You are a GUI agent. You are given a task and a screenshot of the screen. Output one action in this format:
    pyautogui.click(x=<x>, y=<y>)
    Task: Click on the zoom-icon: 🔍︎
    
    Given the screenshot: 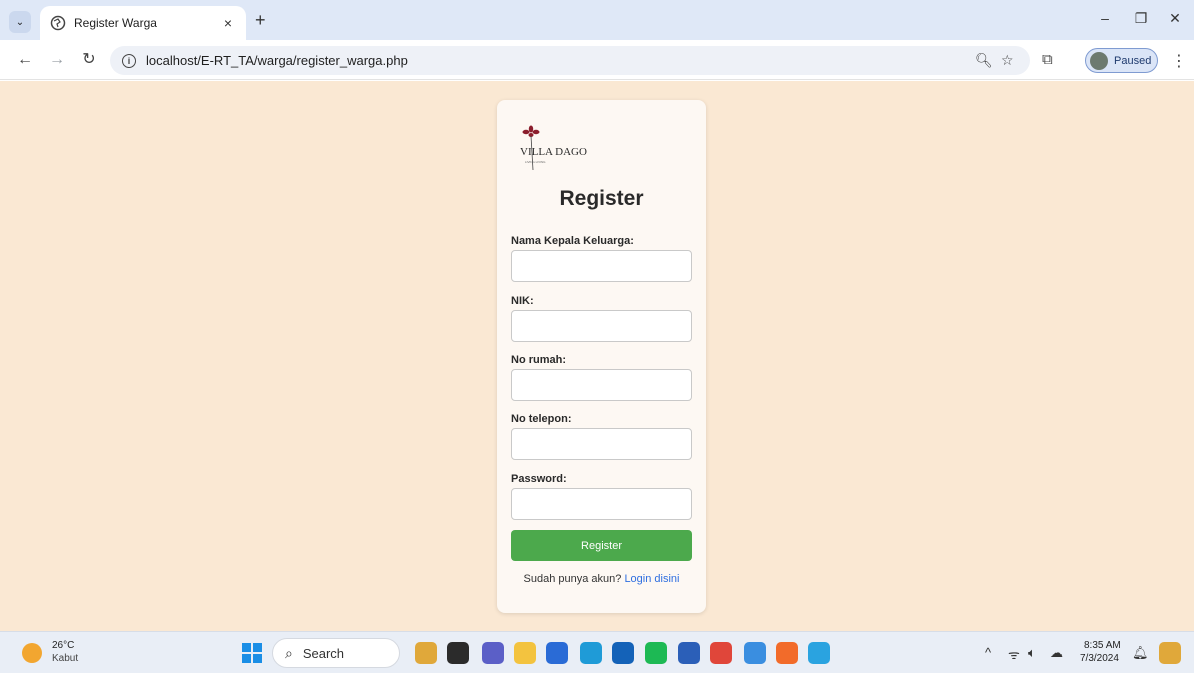 What is the action you would take?
    pyautogui.click(x=984, y=60)
    